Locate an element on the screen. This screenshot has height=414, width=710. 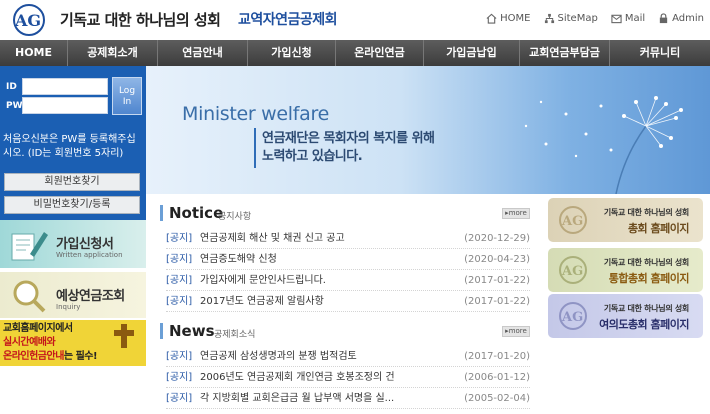
list-item-text: 연금공제 삼성생명과의 분쟁 법적검토 is located at coordinates (278, 356).